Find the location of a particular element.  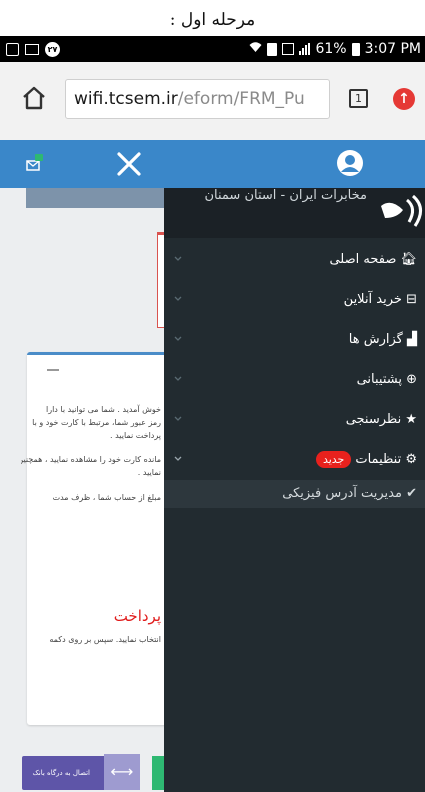

home-icon is located at coordinates (34, 98).